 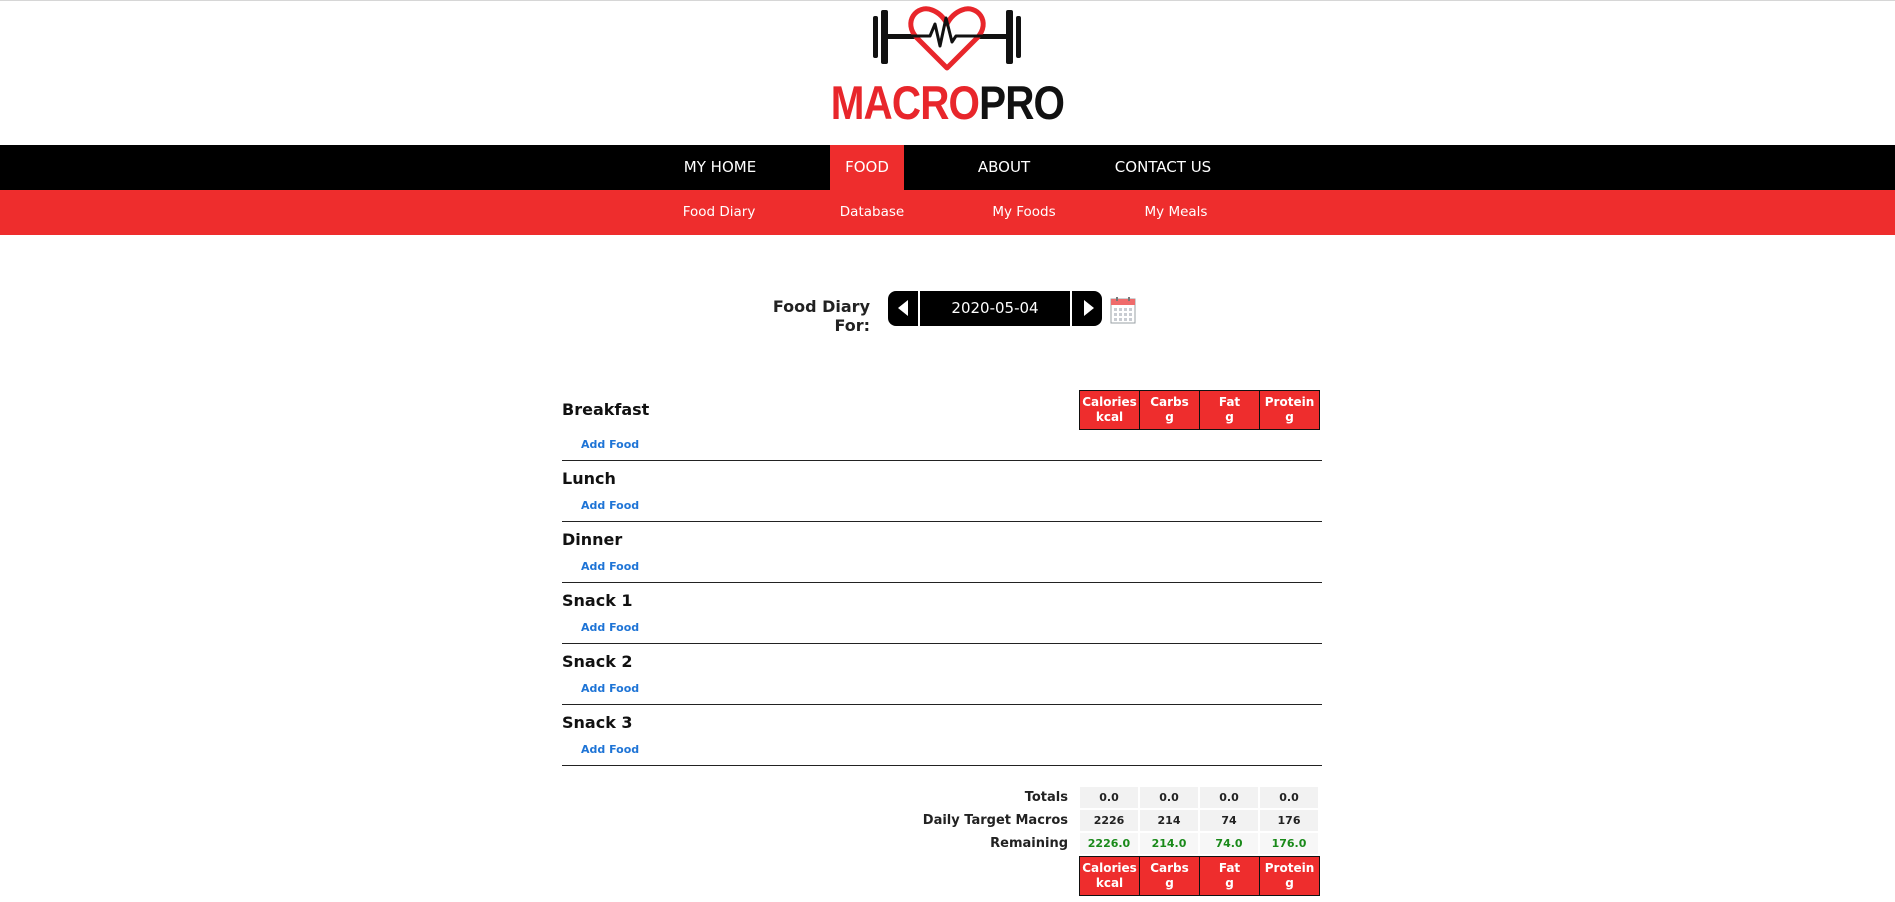 I want to click on target-protein: 176, so click(x=1289, y=820).